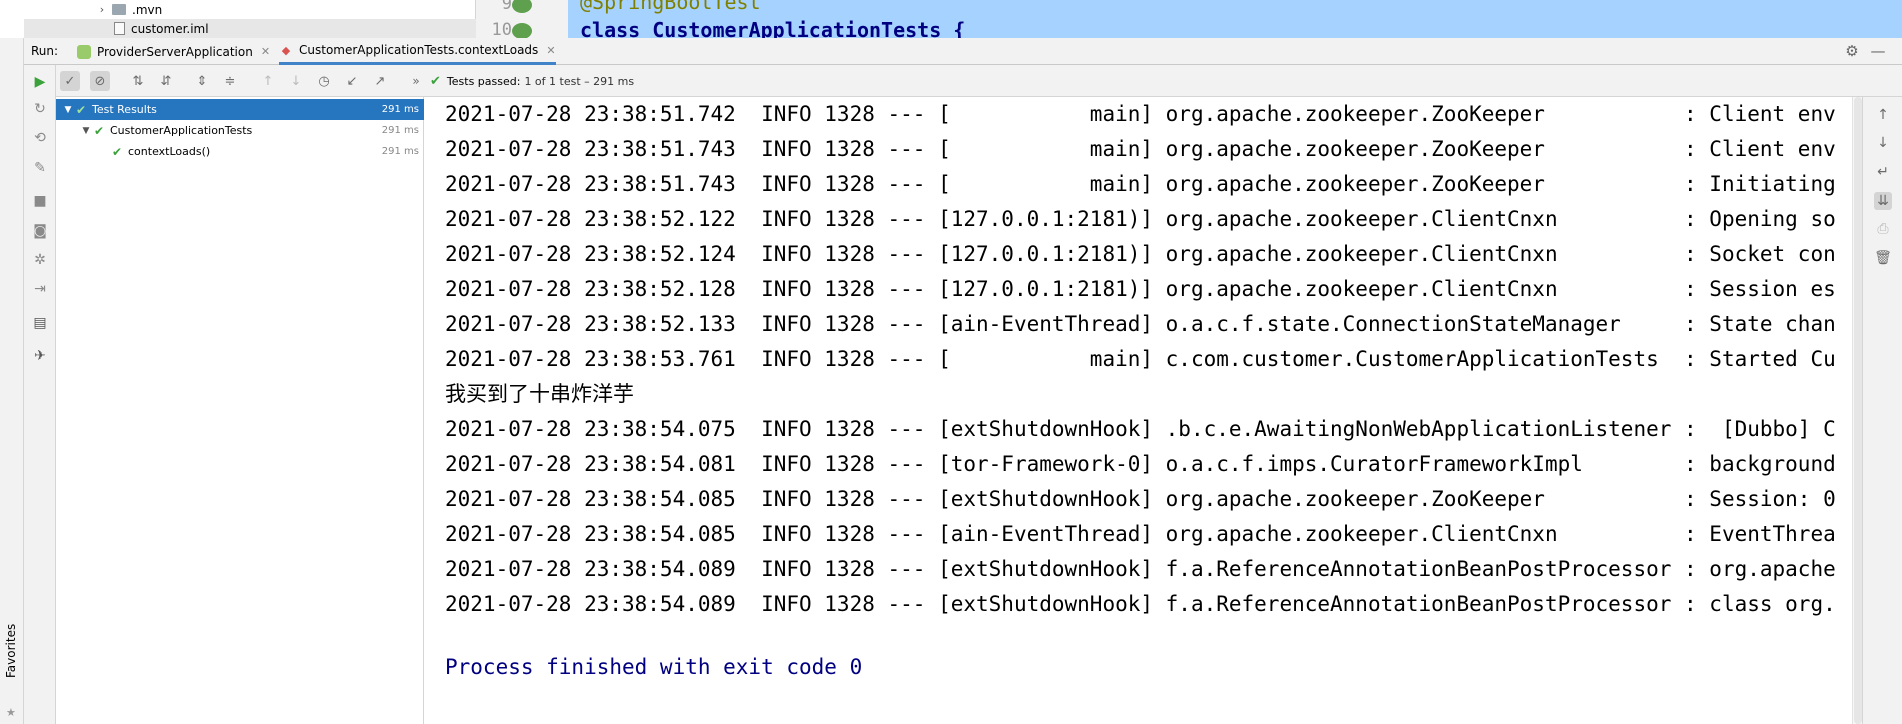  What do you see at coordinates (539, 394) in the screenshot?
I see `console-line: 我买到了十串炸洋芋` at bounding box center [539, 394].